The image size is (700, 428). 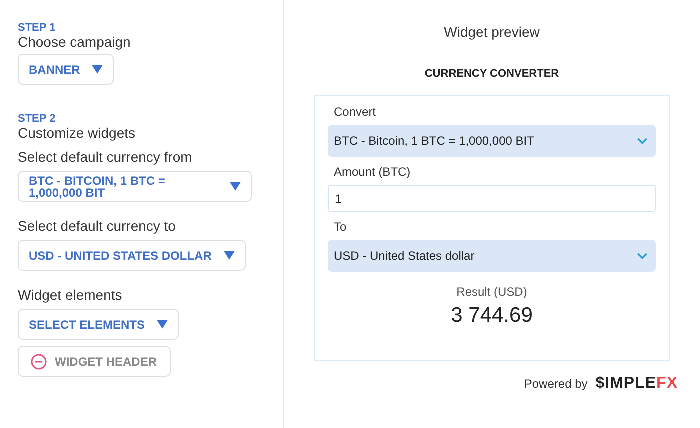 What do you see at coordinates (492, 141) in the screenshot?
I see `currency-select: BTC - Bitcoin, 1 BTC = 1,000,000 BIT` at bounding box center [492, 141].